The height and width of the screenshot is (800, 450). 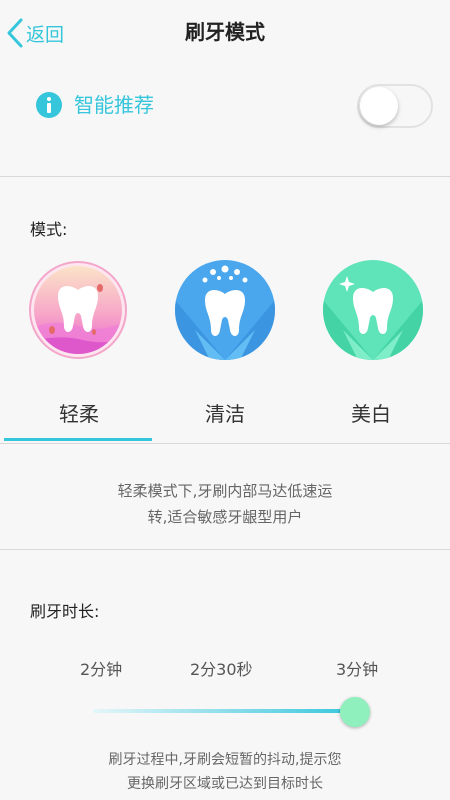 I want to click on duration-label: 刷牙时长:, so click(x=65, y=611).